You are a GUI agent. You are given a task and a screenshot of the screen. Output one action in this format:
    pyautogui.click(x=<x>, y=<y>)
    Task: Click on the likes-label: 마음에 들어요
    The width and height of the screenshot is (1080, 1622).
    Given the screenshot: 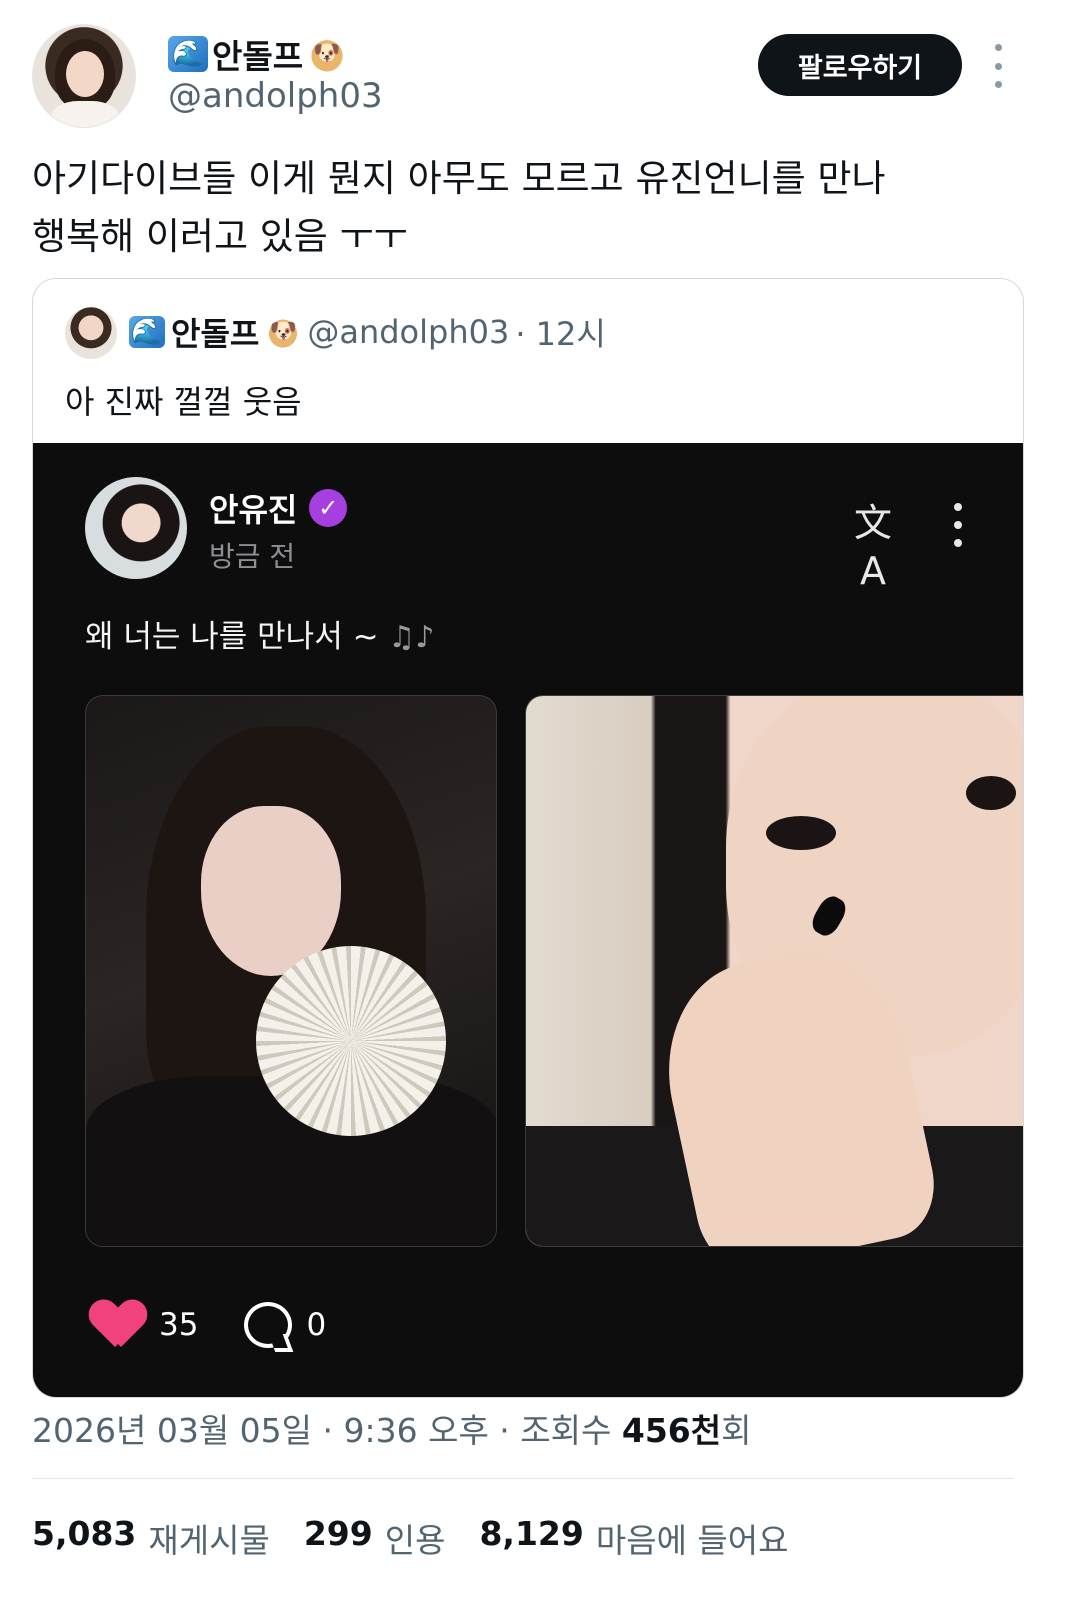 What is the action you would take?
    pyautogui.click(x=692, y=1540)
    